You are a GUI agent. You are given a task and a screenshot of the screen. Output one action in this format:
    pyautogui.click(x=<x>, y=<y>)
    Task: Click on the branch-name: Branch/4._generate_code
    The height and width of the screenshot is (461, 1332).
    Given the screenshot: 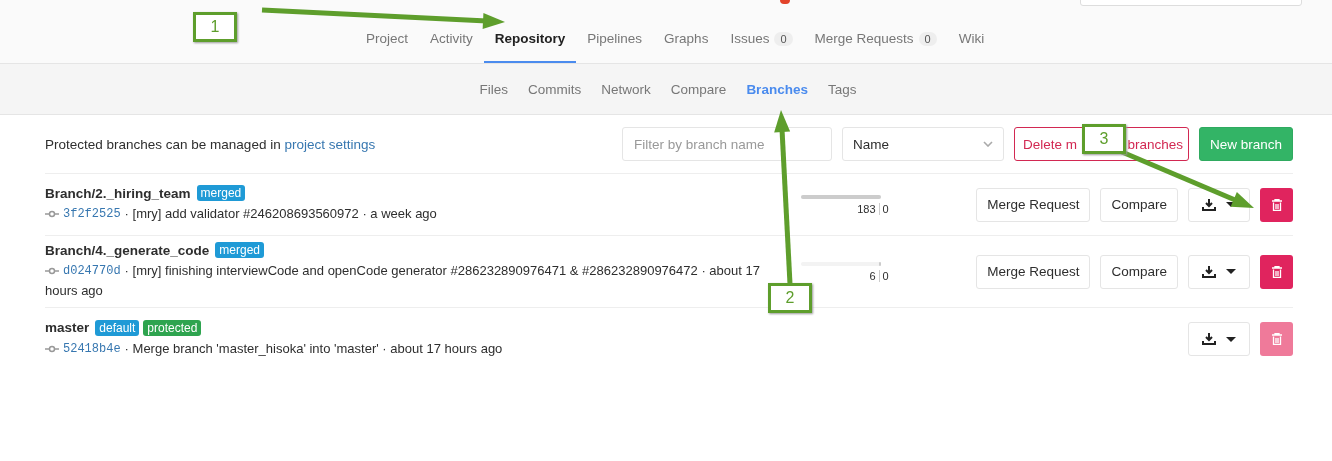 What is the action you would take?
    pyautogui.click(x=127, y=250)
    